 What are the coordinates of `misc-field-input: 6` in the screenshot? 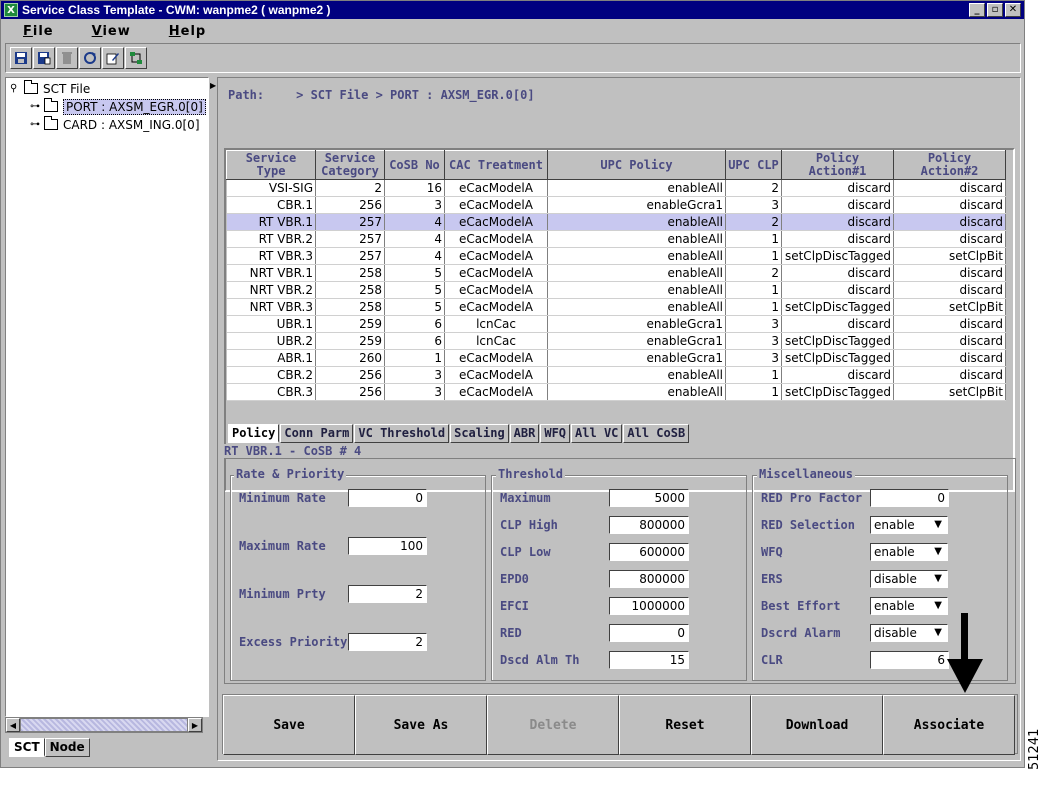 It's located at (909, 660).